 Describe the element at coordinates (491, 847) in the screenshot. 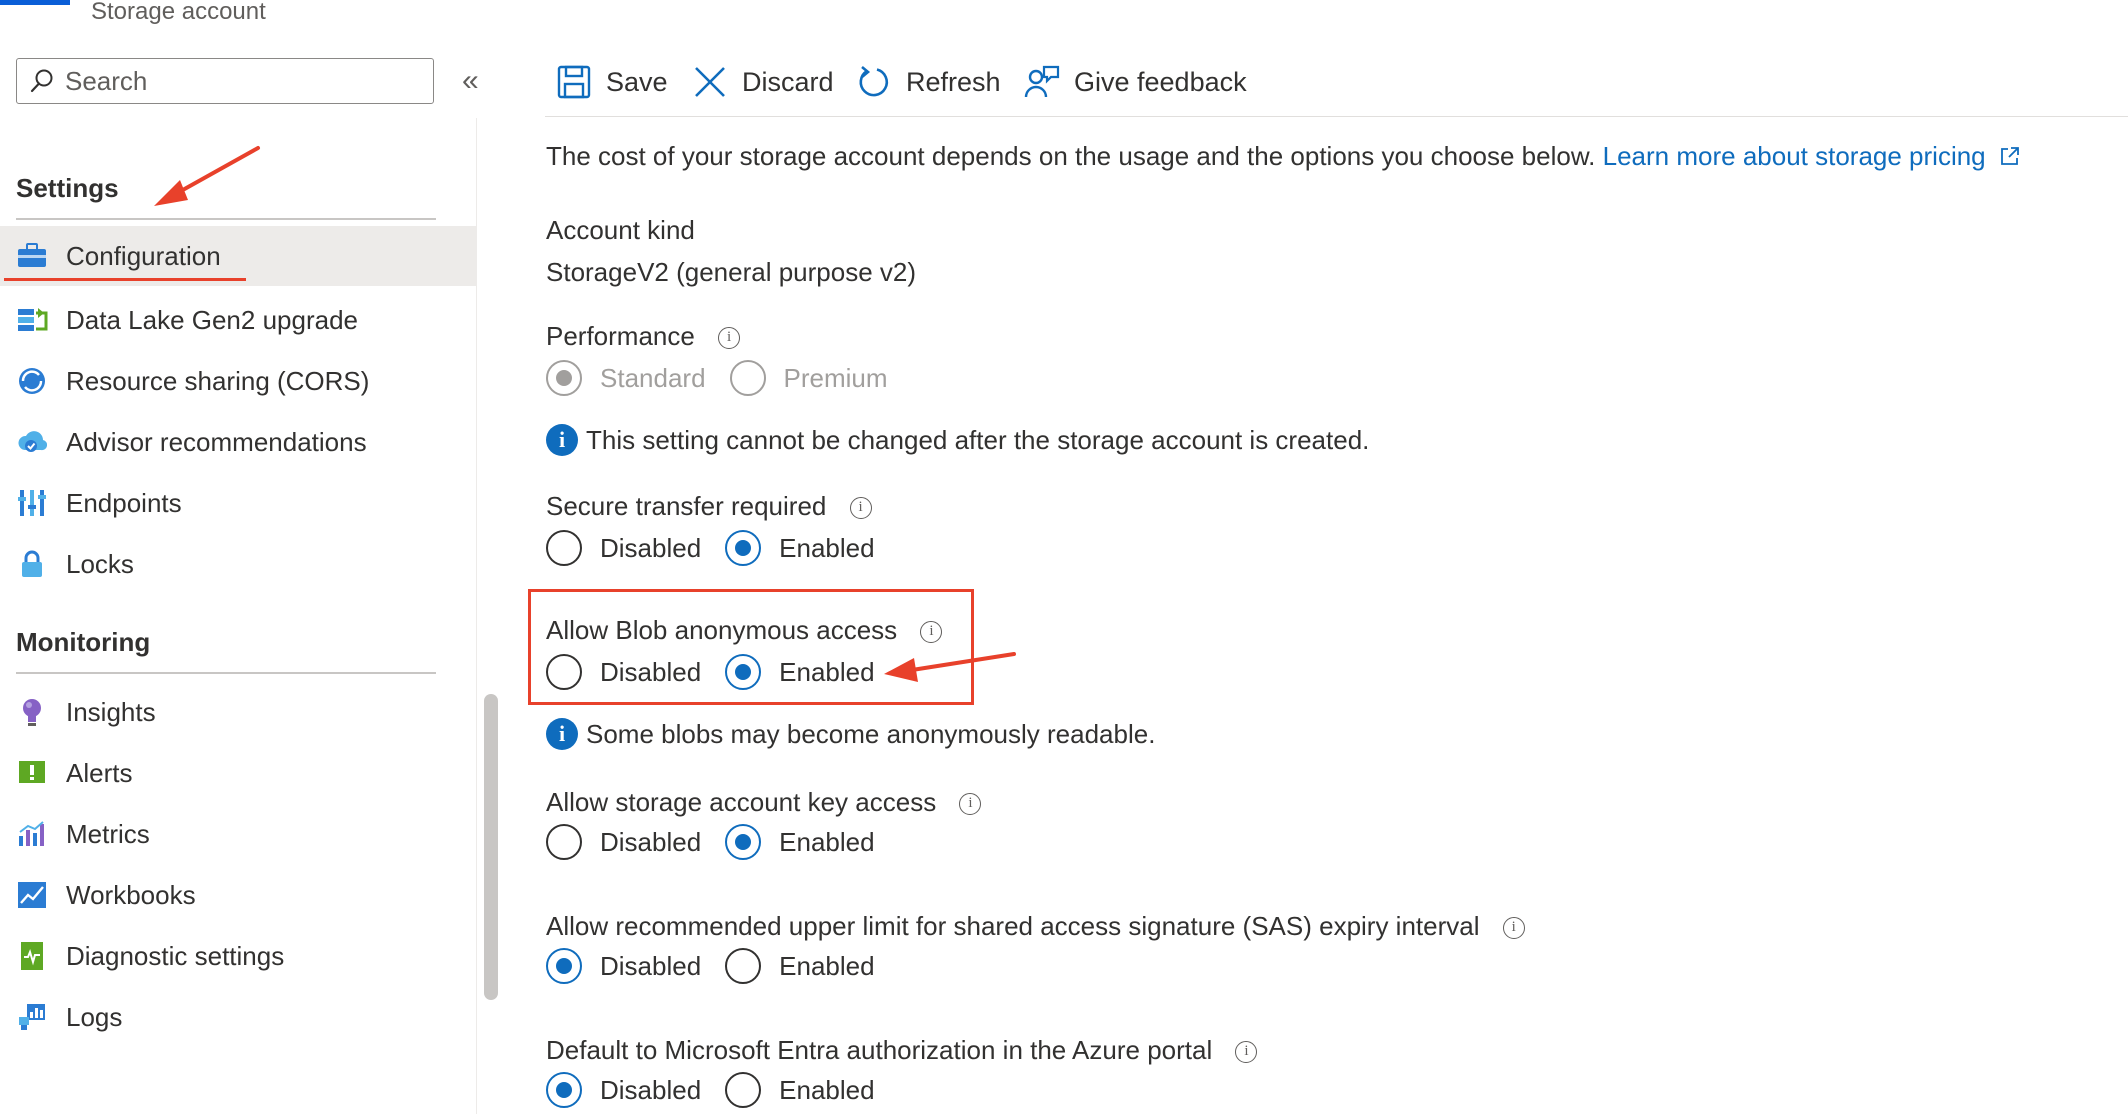

I see `sidebar-scrollbar-thumb` at that location.